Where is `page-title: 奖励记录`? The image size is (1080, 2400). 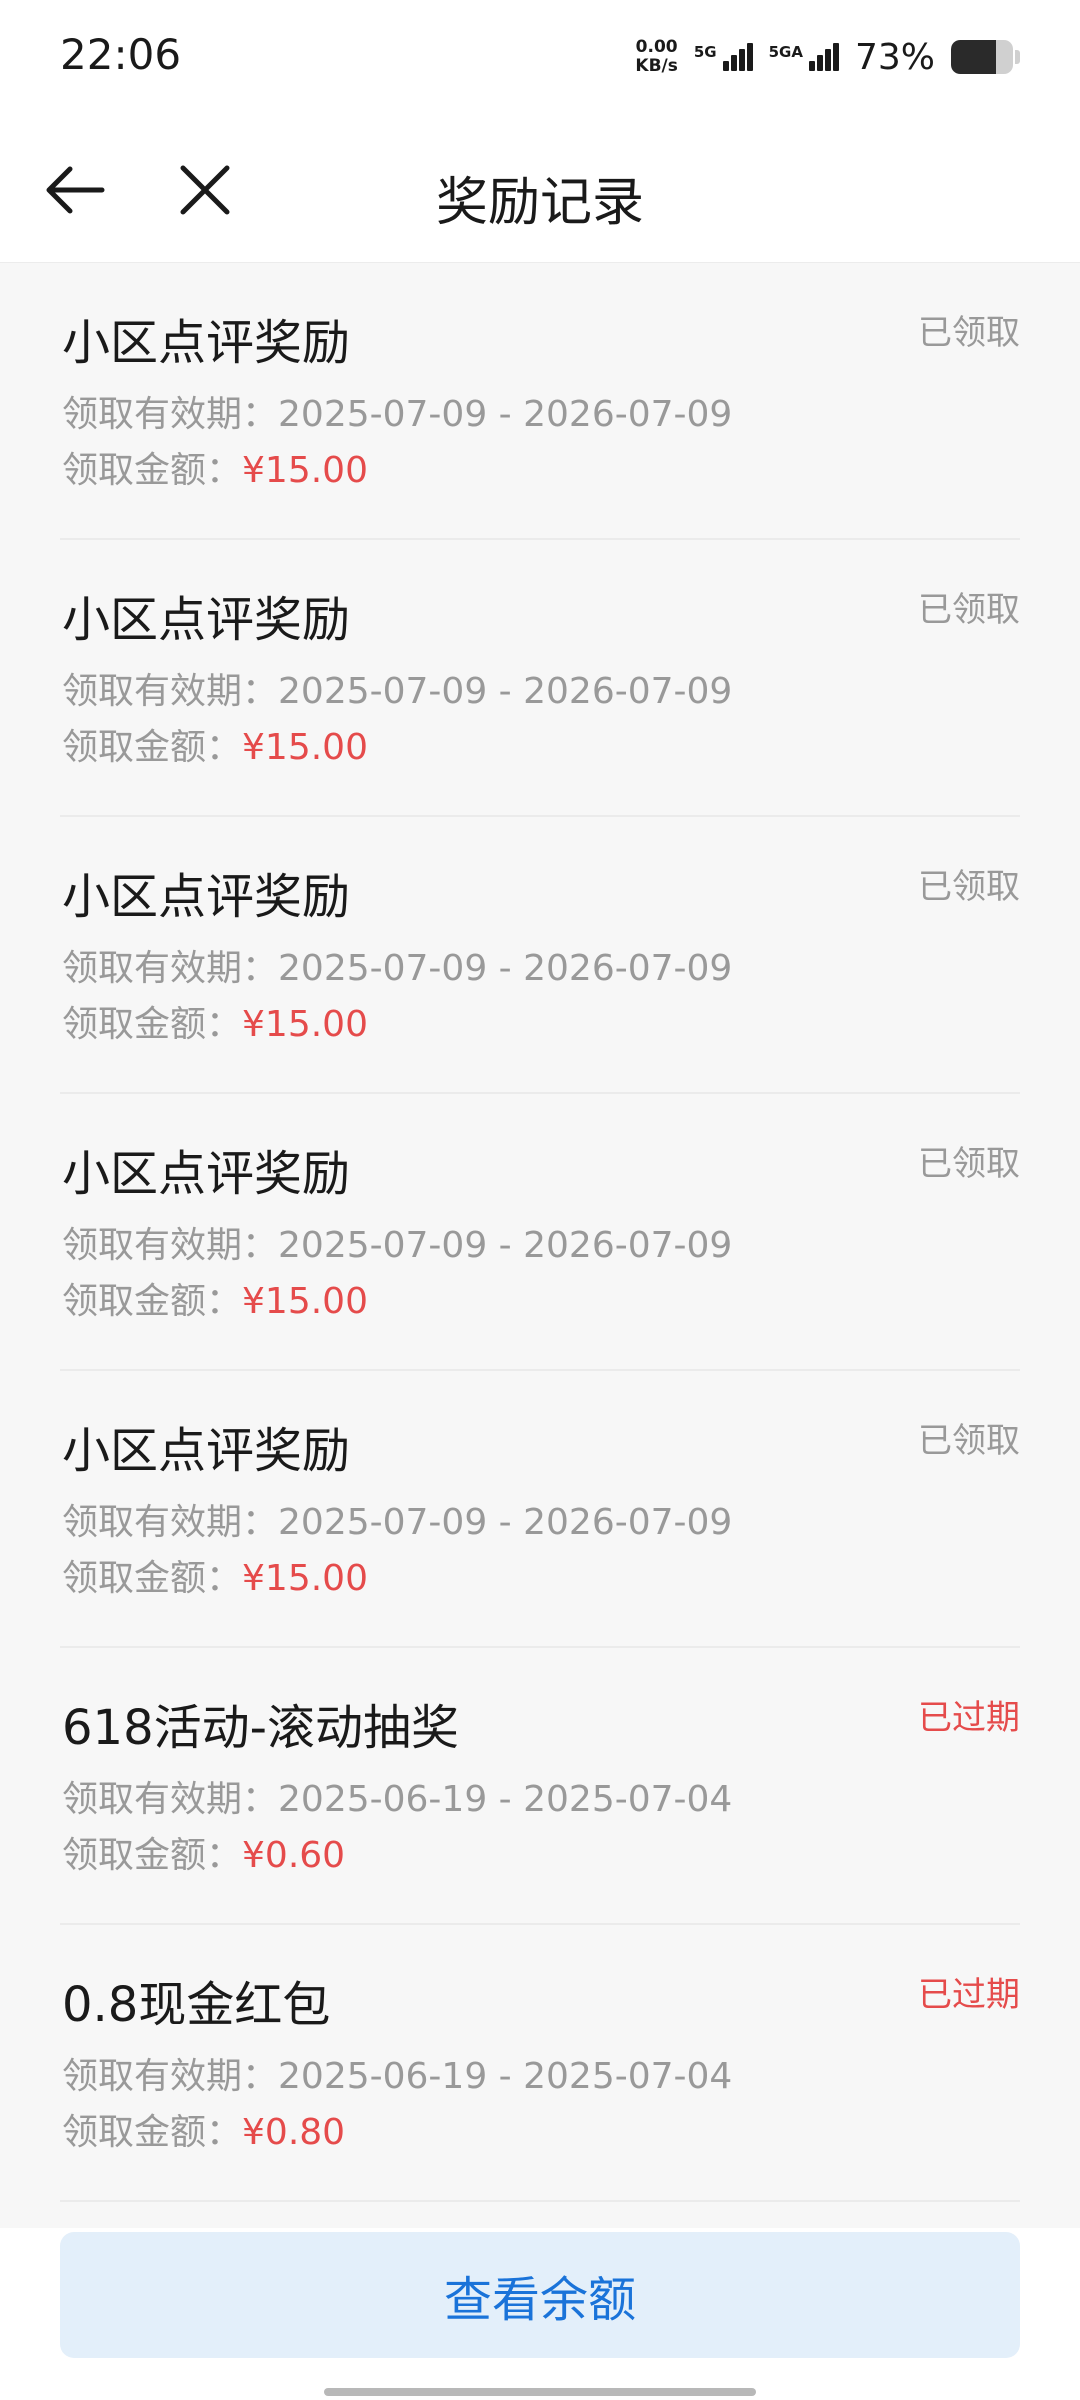
page-title: 奖励记录 is located at coordinates (539, 203).